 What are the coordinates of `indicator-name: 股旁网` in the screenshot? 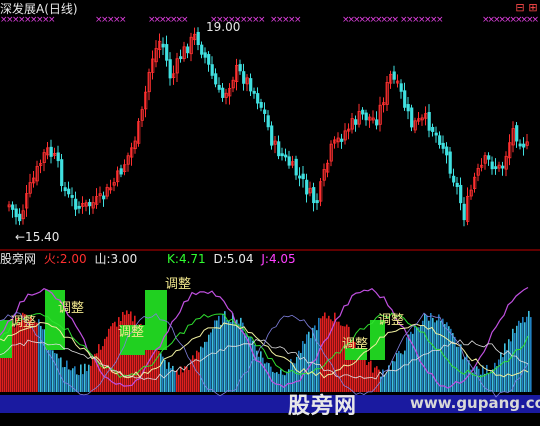 It's located at (18, 259).